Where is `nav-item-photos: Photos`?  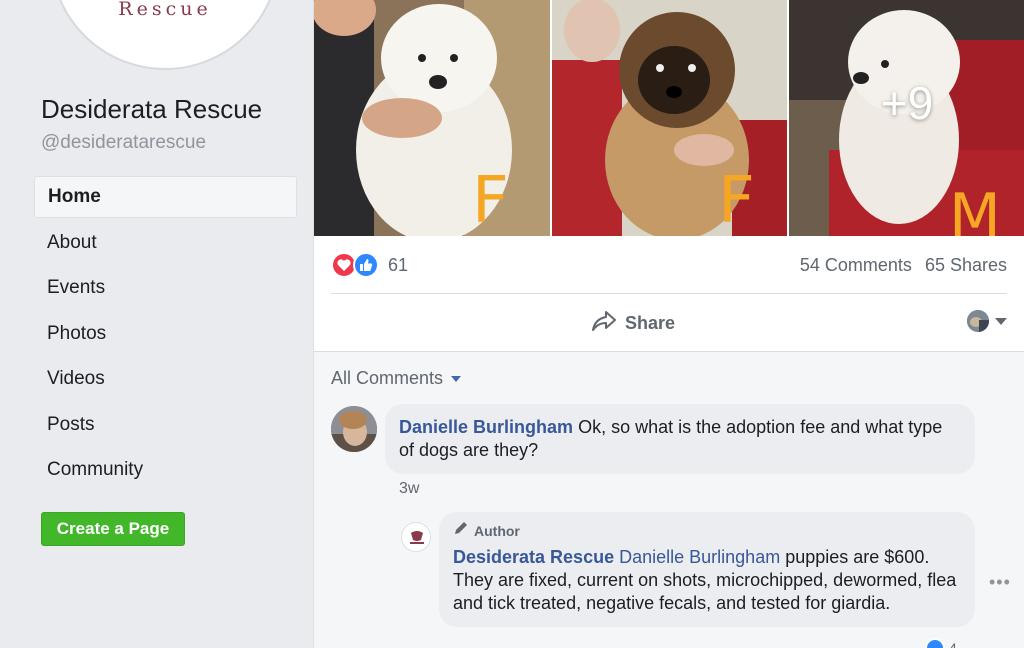 nav-item-photos: Photos is located at coordinates (165, 336).